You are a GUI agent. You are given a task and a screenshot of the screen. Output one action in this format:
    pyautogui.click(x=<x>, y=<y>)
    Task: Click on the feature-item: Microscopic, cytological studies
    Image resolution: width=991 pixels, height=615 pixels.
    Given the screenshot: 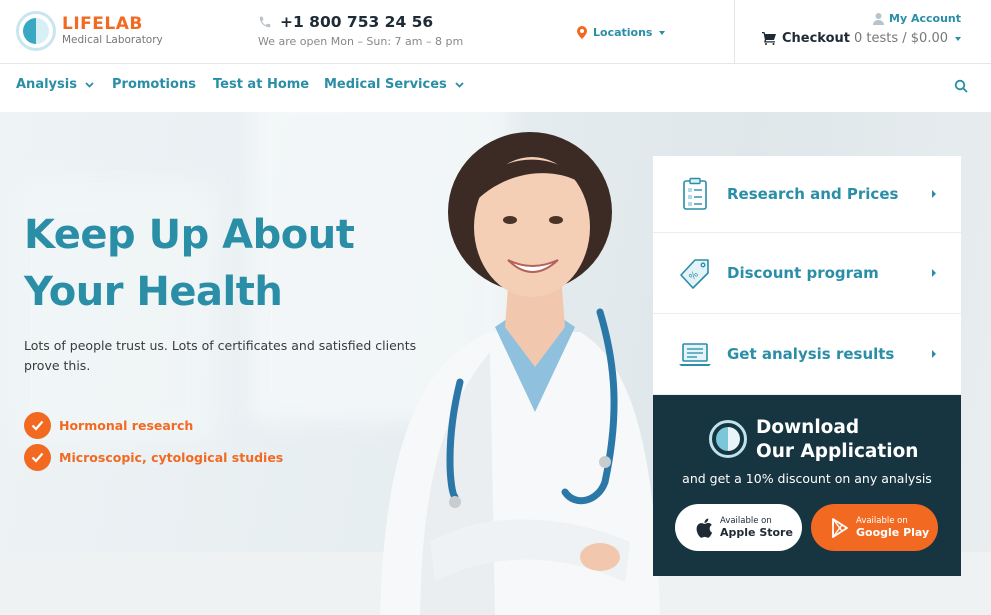 What is the action you would take?
    pyautogui.click(x=153, y=457)
    